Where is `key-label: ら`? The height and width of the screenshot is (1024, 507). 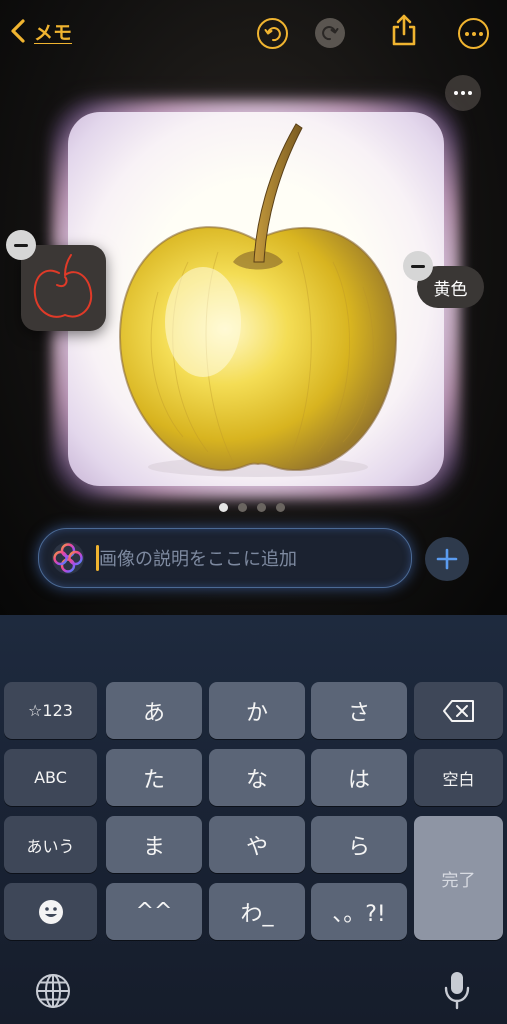 key-label: ら is located at coordinates (358, 847).